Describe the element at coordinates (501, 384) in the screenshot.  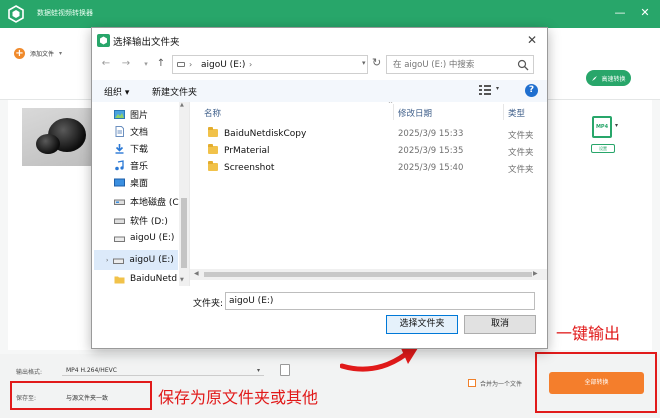
I see `merge-files-label: 合并为一个文件` at that location.